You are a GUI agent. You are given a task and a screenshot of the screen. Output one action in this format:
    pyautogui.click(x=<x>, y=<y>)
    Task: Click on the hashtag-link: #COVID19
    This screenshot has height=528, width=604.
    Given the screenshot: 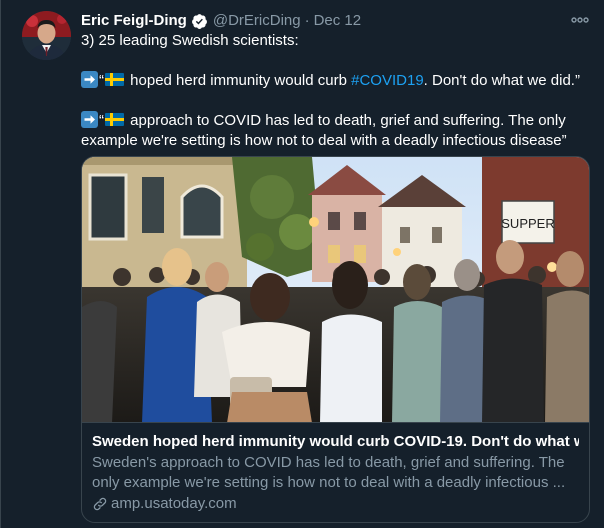 What is the action you would take?
    pyautogui.click(x=387, y=80)
    